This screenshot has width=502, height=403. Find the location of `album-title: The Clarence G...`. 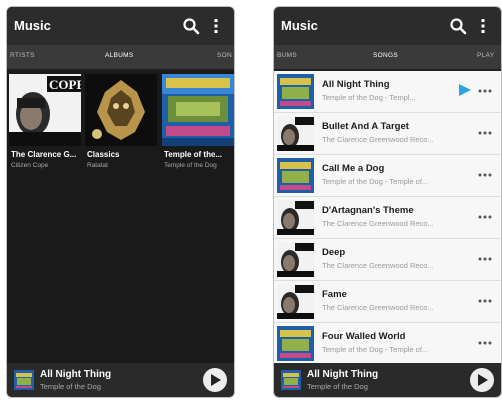

album-title: The Clarence G... is located at coordinates (44, 154).